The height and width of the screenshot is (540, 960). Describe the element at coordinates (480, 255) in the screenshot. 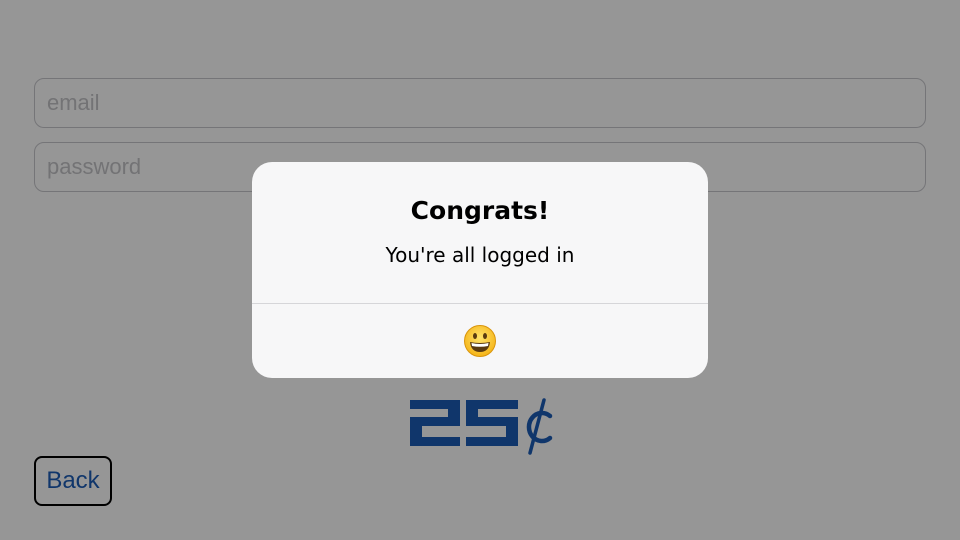

I see `alert-message: You're all logged in` at that location.